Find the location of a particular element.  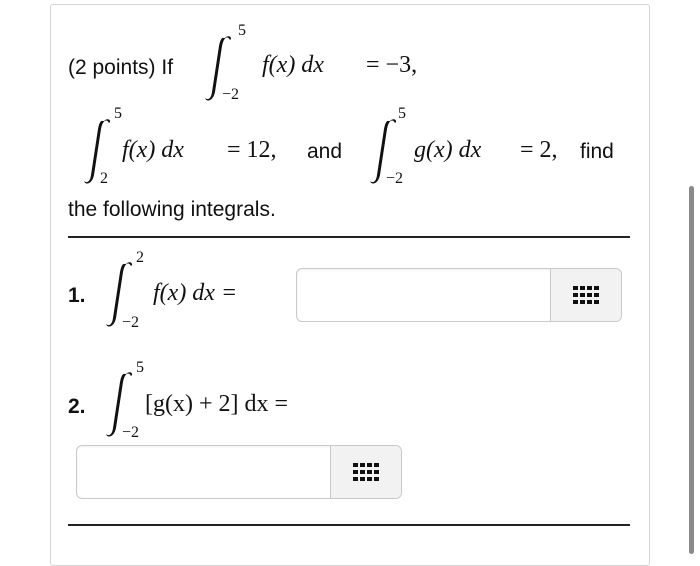

q2-keypad-button is located at coordinates (365, 472).